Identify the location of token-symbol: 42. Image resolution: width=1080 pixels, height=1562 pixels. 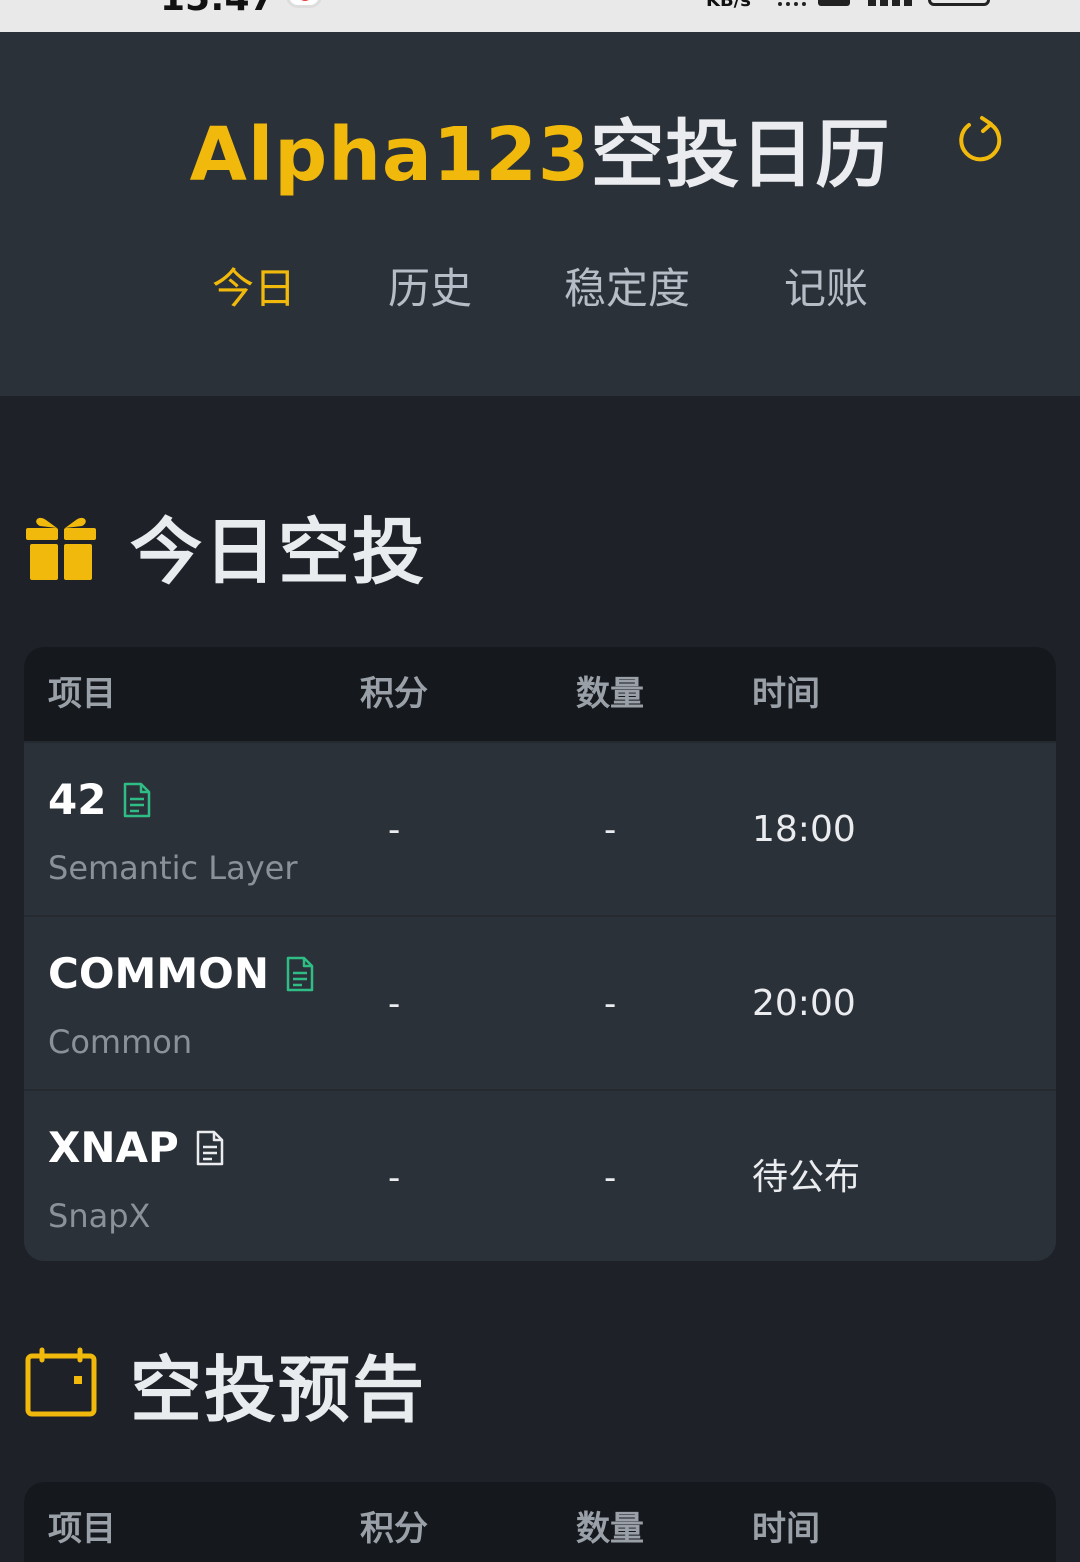
(77, 799).